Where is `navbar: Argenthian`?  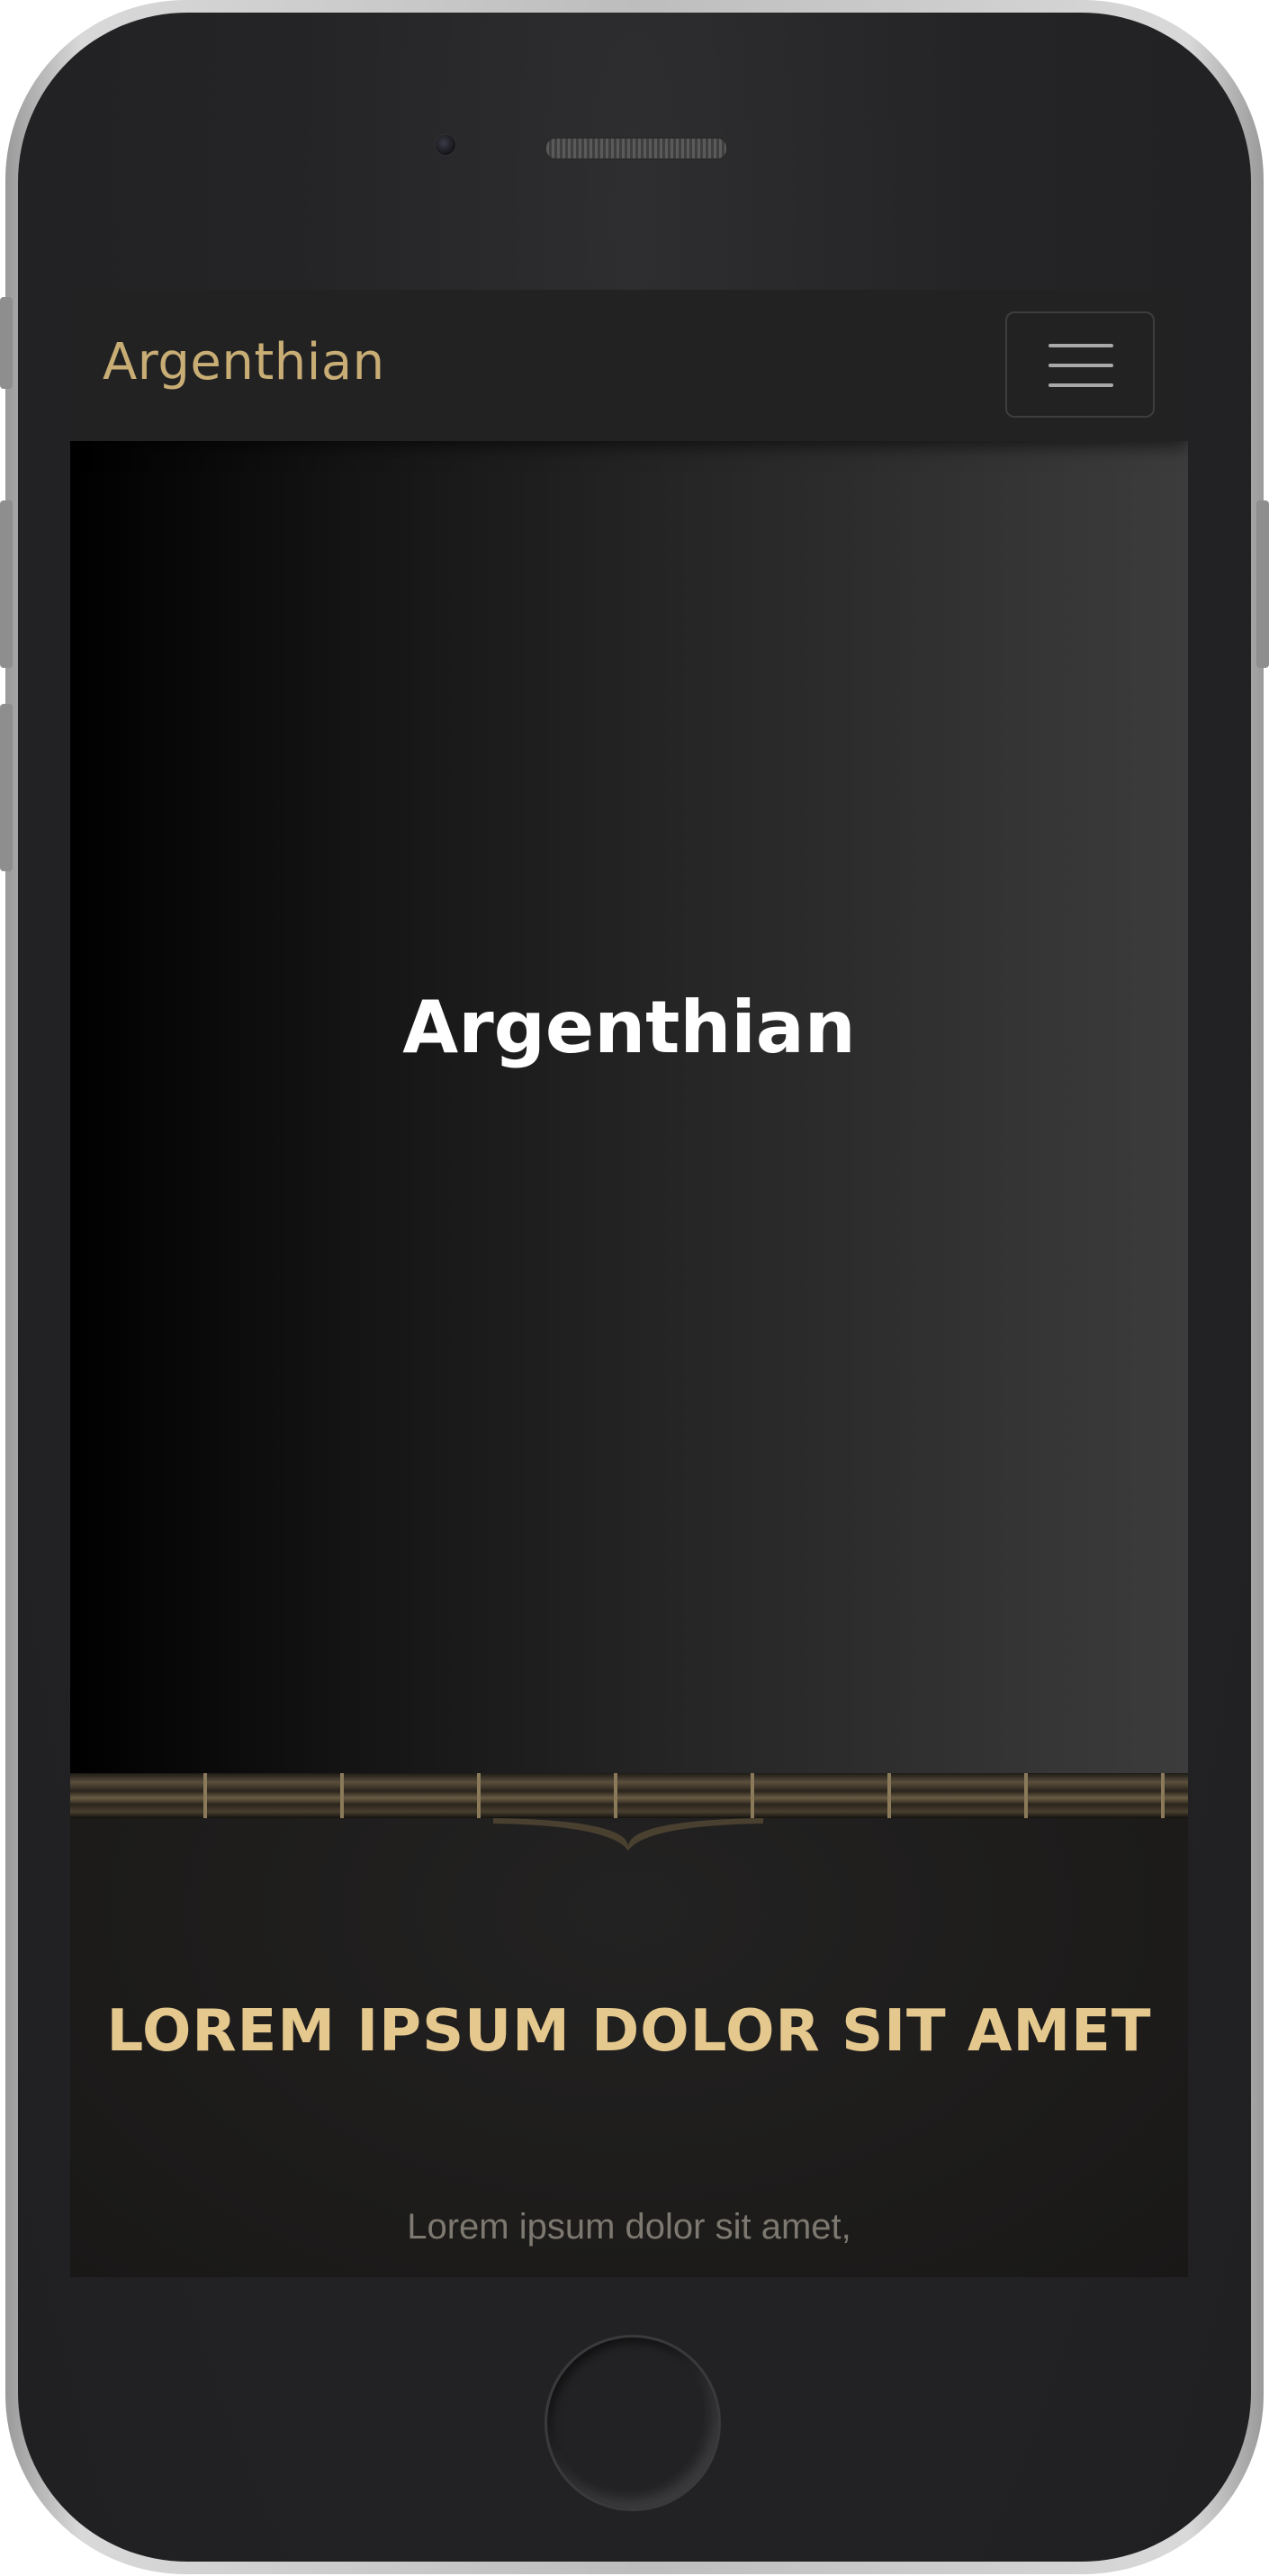 navbar: Argenthian is located at coordinates (629, 365).